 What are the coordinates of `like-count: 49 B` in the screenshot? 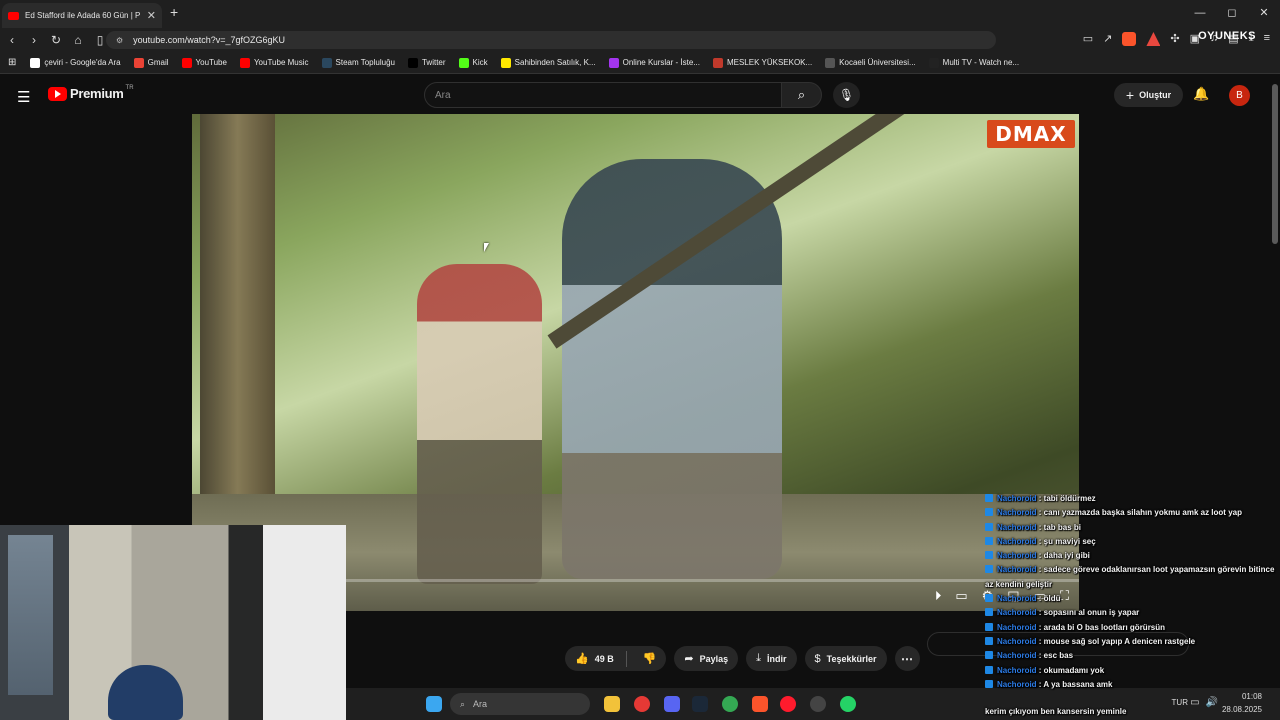 It's located at (604, 659).